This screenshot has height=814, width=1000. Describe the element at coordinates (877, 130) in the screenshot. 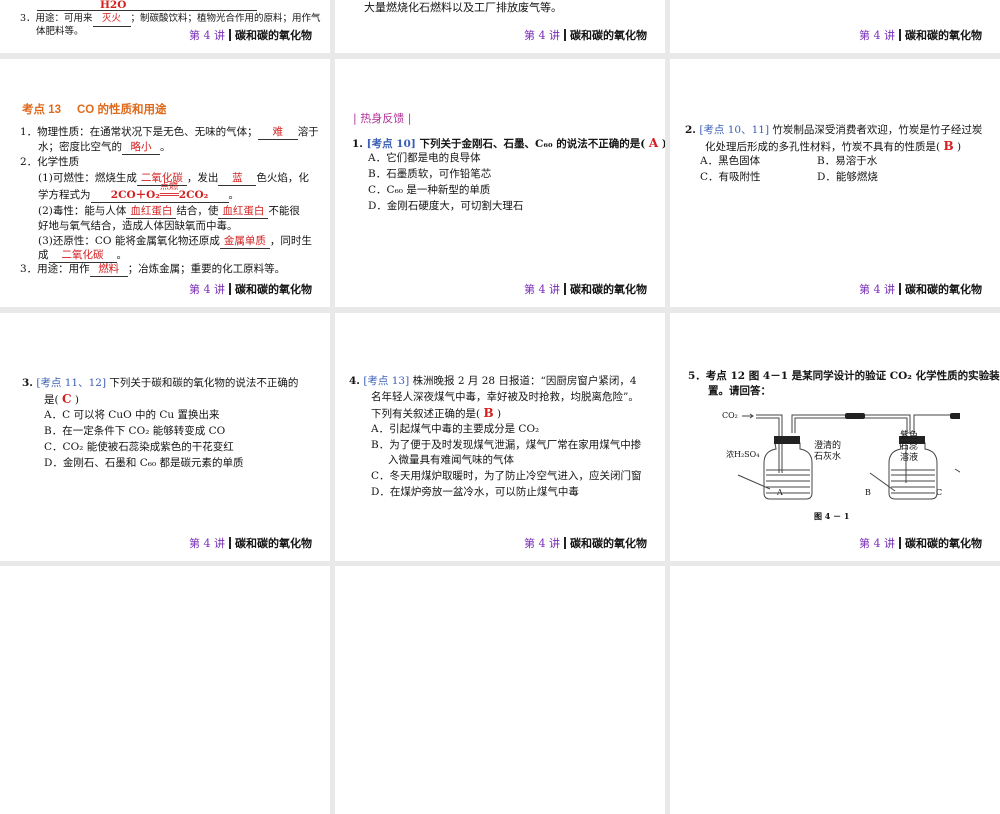

I see `text: 竹炭制品深受消费者欢迎，竹炭是竹子经过炭` at that location.